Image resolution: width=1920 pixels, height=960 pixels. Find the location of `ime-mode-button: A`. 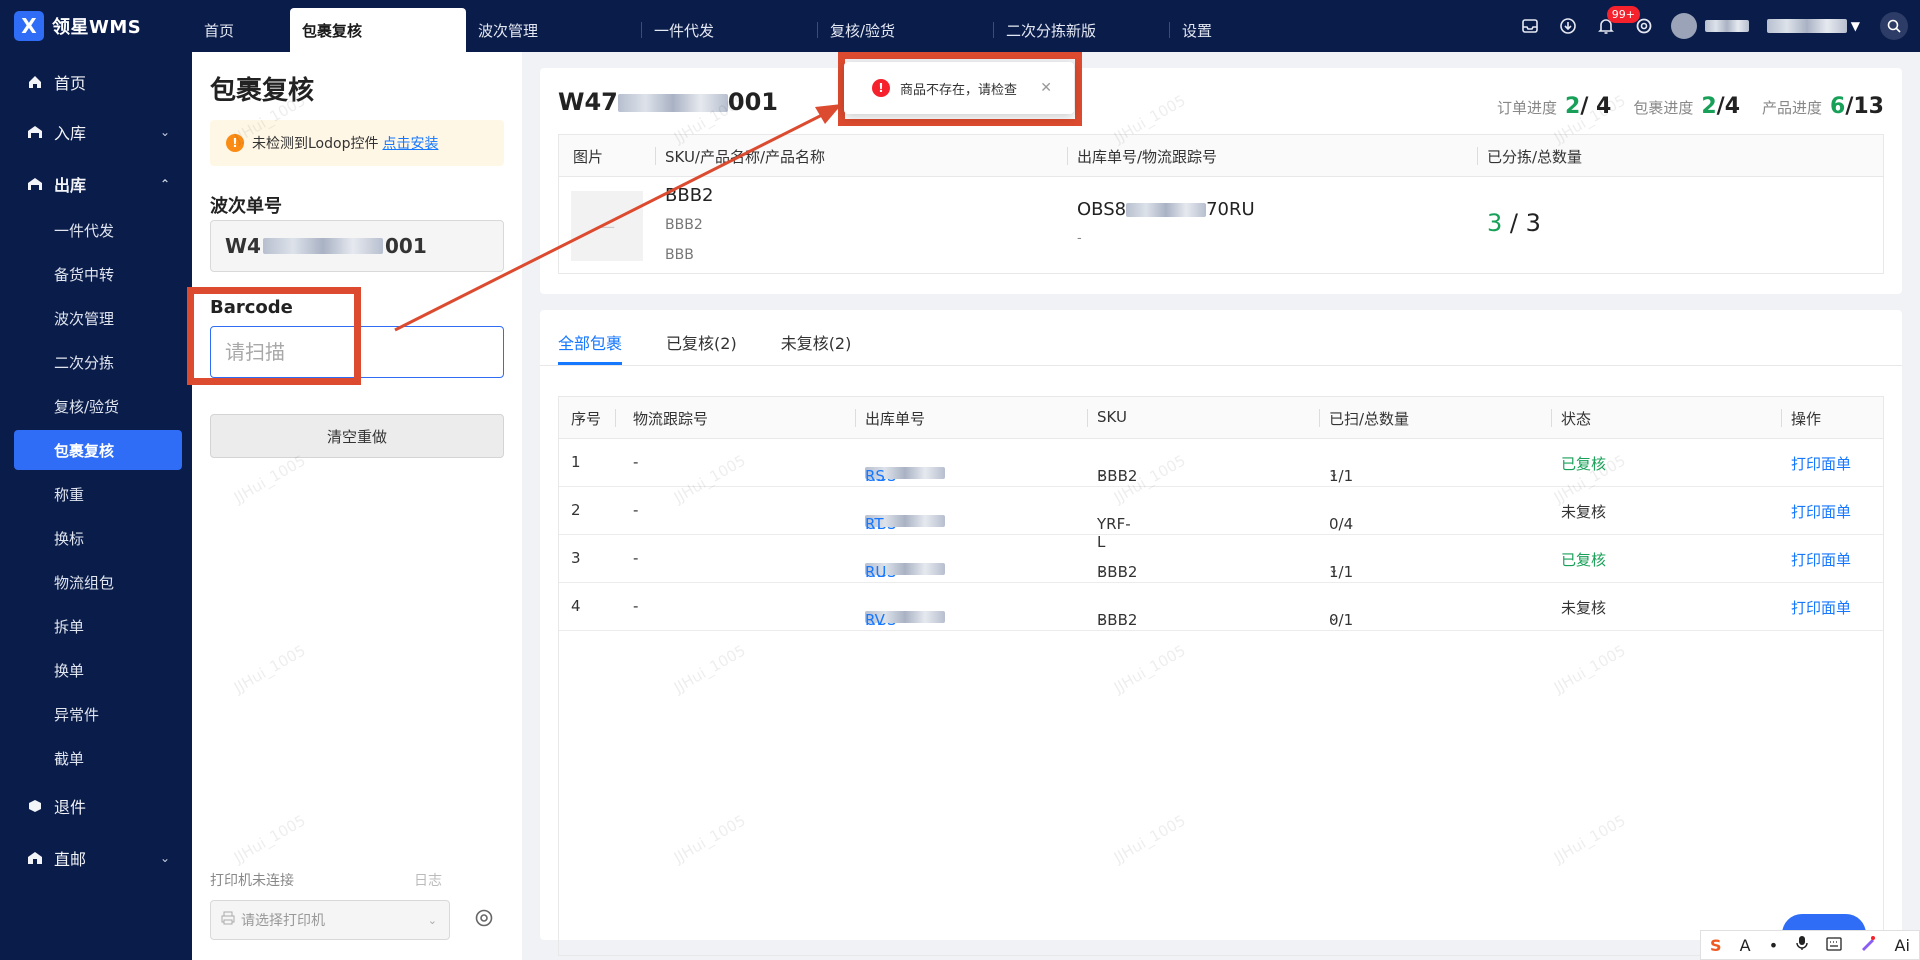

ime-mode-button: A is located at coordinates (1745, 945).